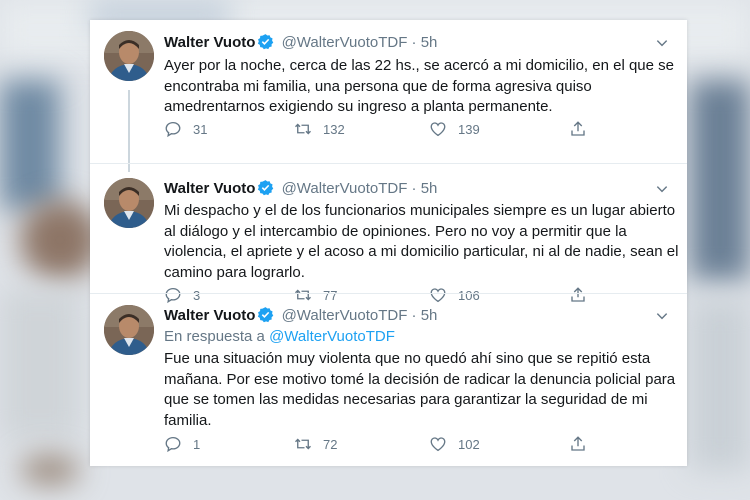 Image resolution: width=750 pixels, height=500 pixels. What do you see at coordinates (200, 129) in the screenshot?
I see `reply-count: 31` at bounding box center [200, 129].